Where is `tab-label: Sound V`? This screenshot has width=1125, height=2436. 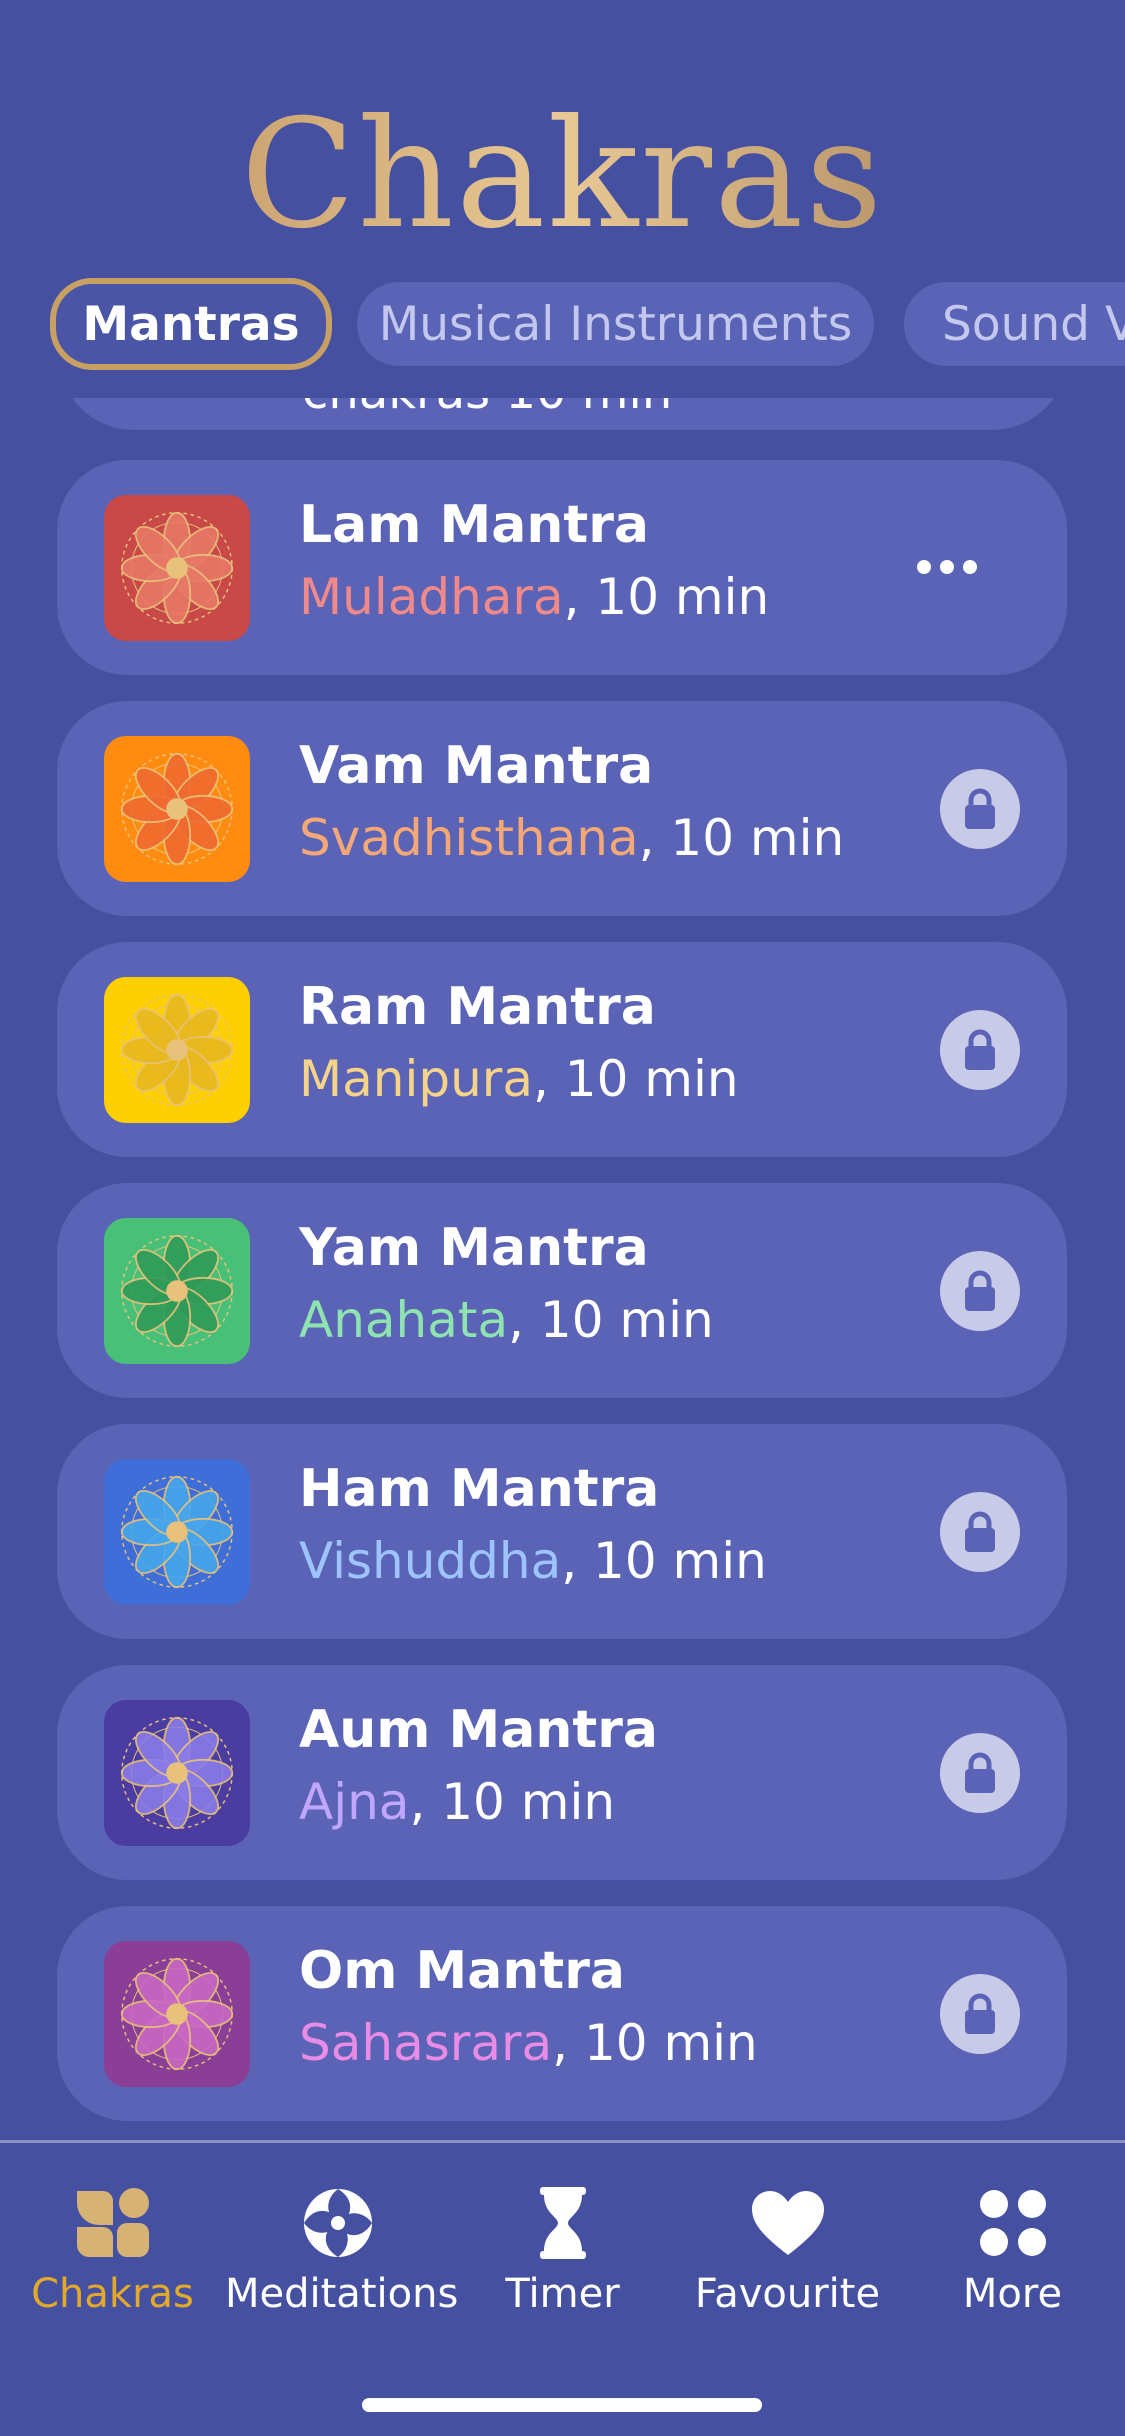 tab-label: Sound V is located at coordinates (1033, 324).